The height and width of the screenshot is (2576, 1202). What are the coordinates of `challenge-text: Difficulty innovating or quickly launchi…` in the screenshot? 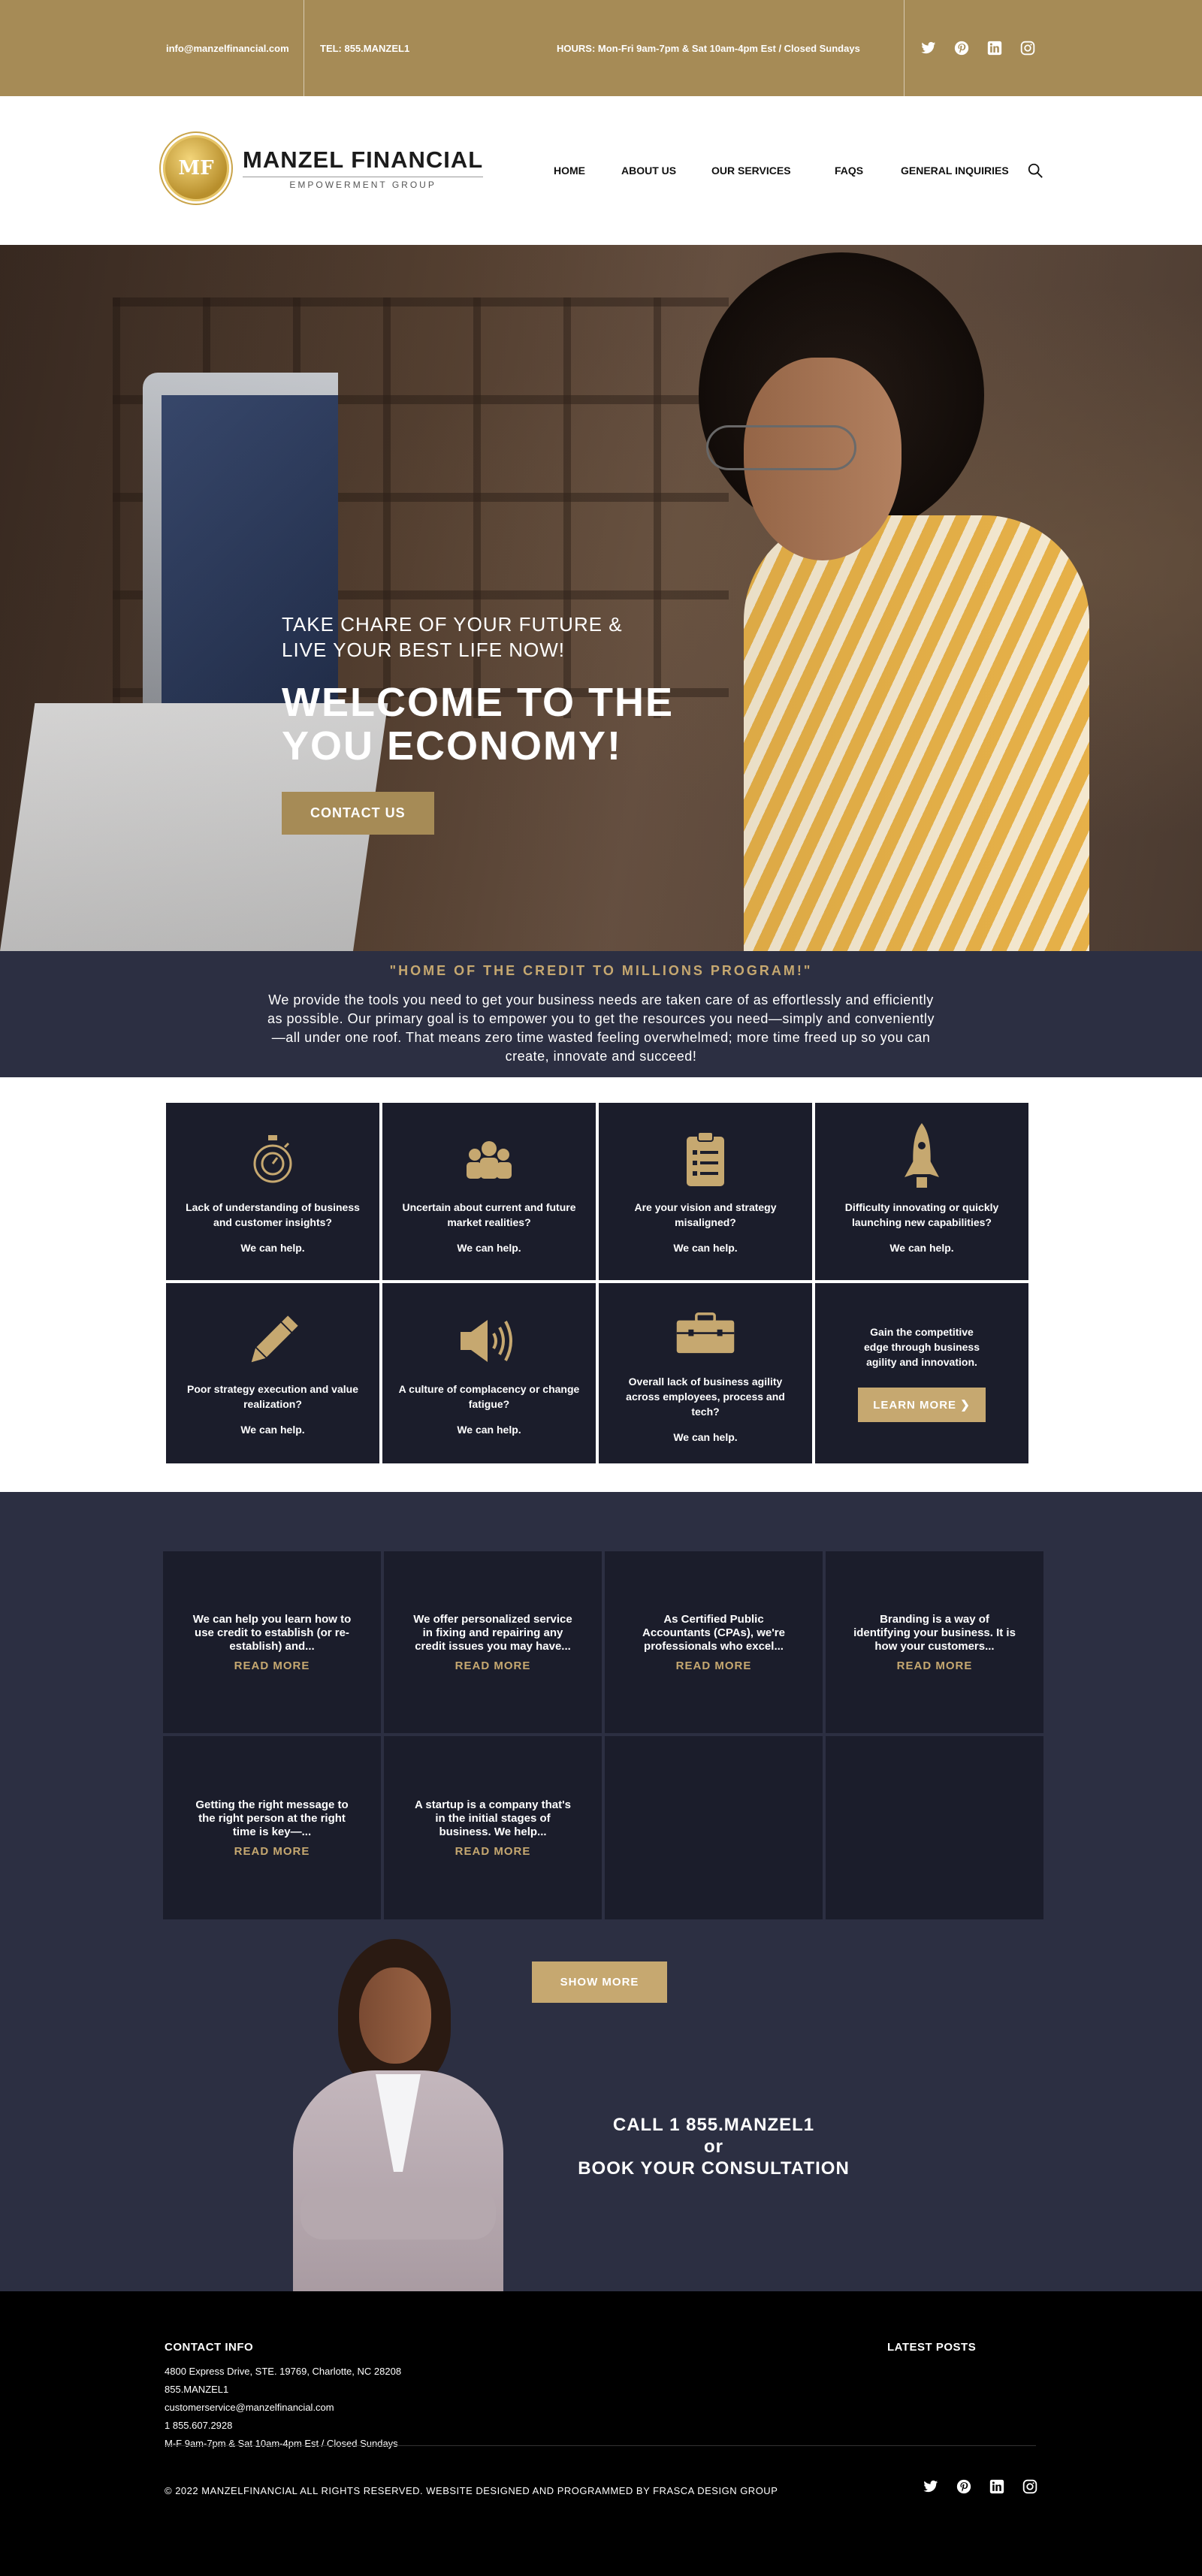 It's located at (921, 1214).